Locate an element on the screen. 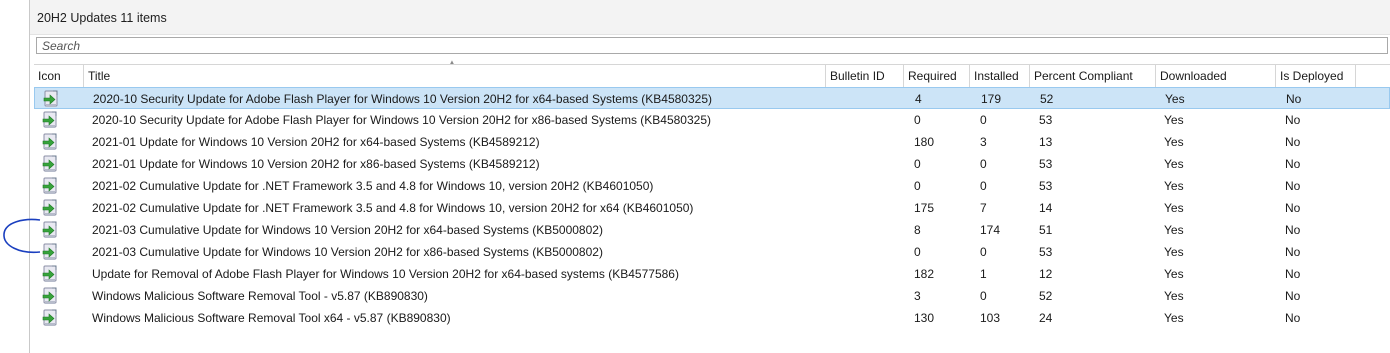  row-percent-compliant: 51 is located at coordinates (1046, 230).